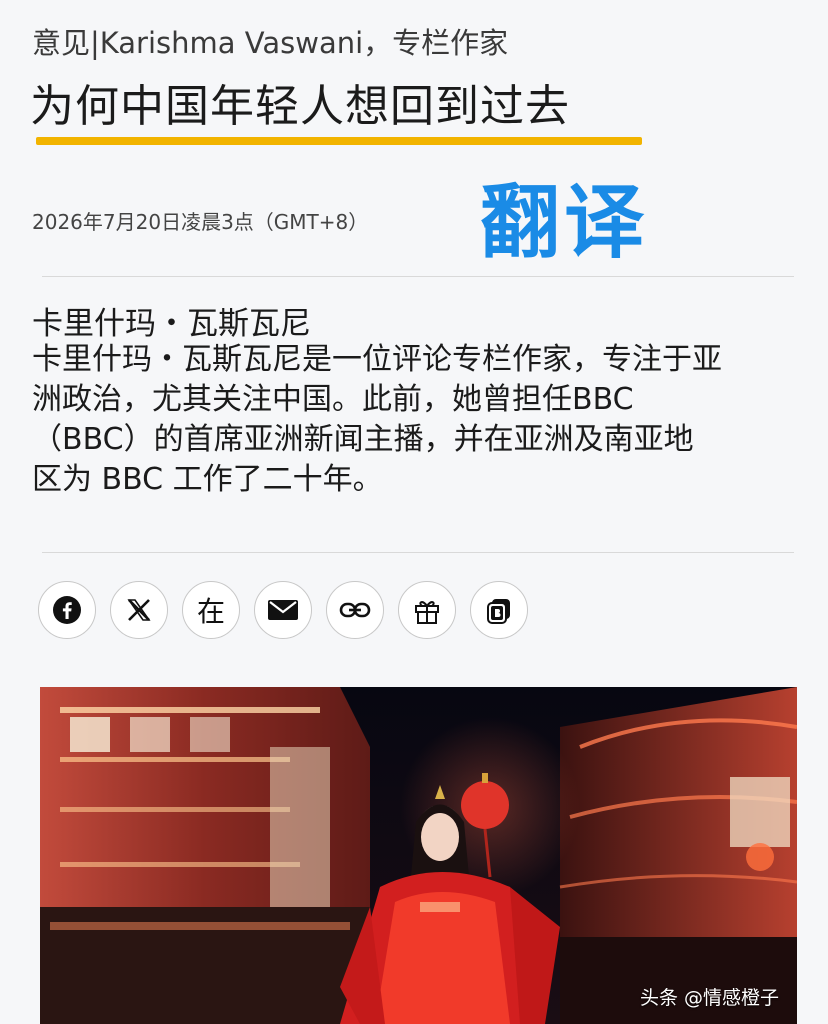 This screenshot has width=828, height=1024. I want to click on divider-top, so click(418, 276).